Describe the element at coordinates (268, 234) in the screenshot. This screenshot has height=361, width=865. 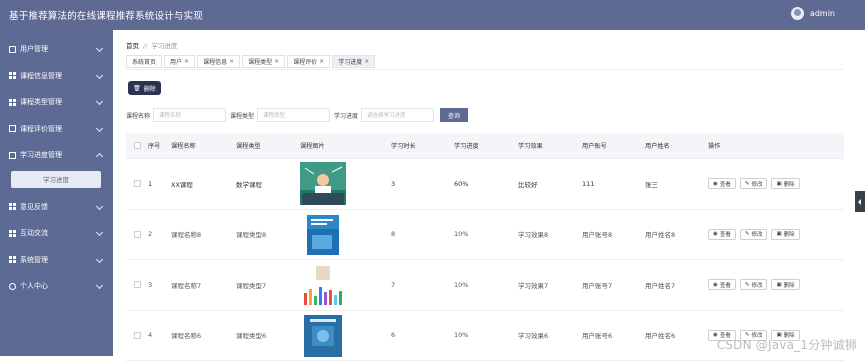
I see `cell-course-type: 课程类型8` at that location.